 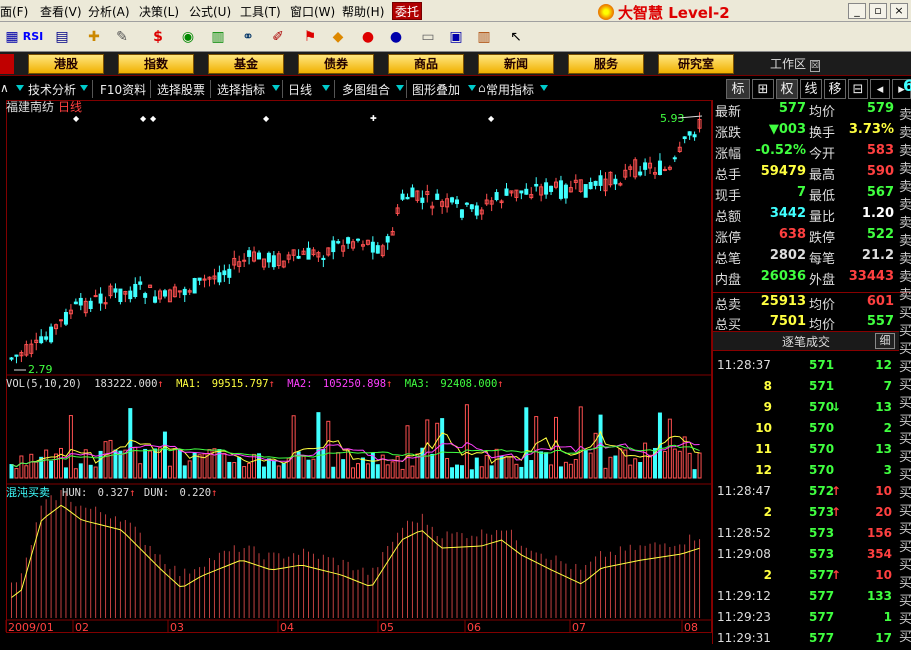 What do you see at coordinates (879, 554) in the screenshot?
I see `trade-volume: 354` at bounding box center [879, 554].